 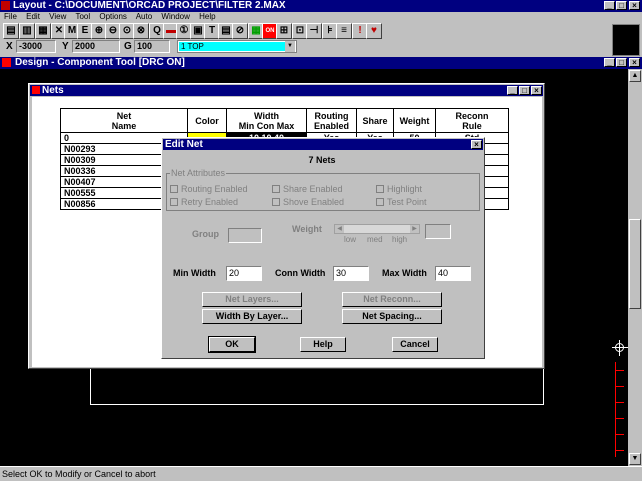 I want to click on design-minimize-icon: _, so click(x=609, y=62).